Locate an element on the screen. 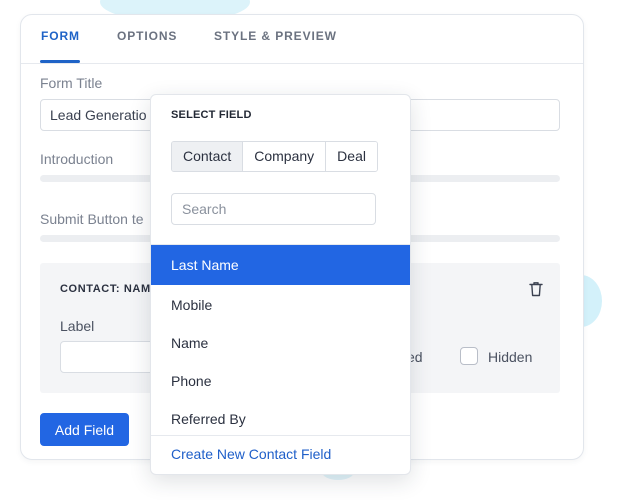 This screenshot has width=620, height=500. tab-bar: FORM OPTIONS STYLE & PREVIEW is located at coordinates (302, 39).